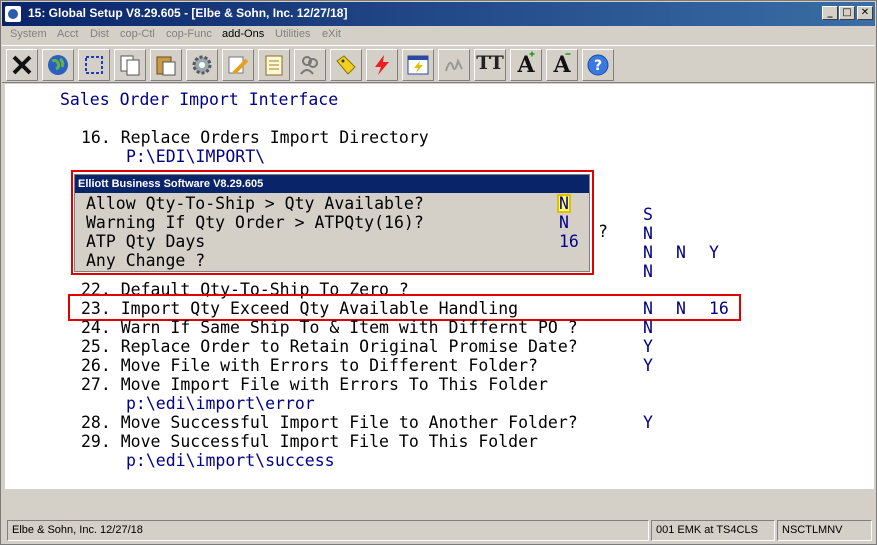  I want to click on lightning-icon, so click(382, 65).